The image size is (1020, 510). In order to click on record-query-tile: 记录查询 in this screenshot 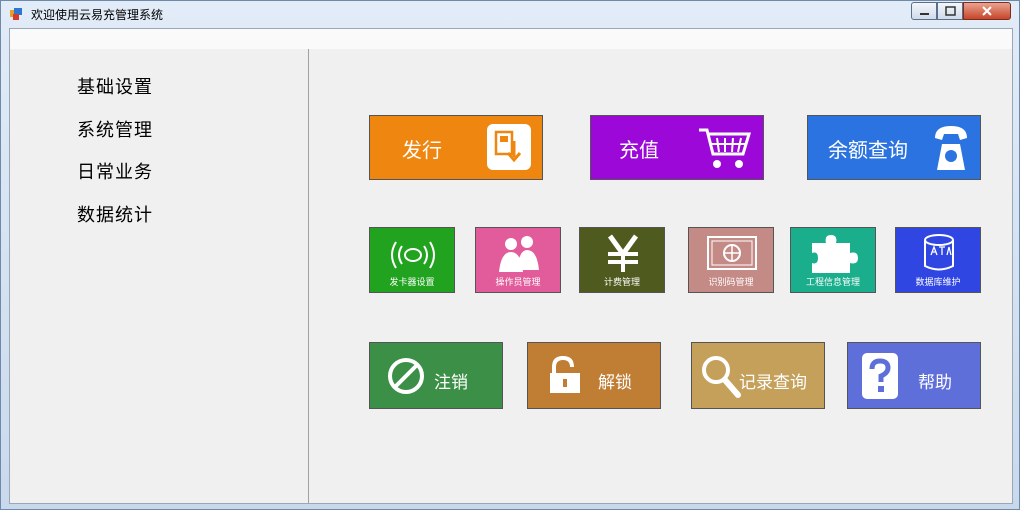, I will do `click(758, 375)`.